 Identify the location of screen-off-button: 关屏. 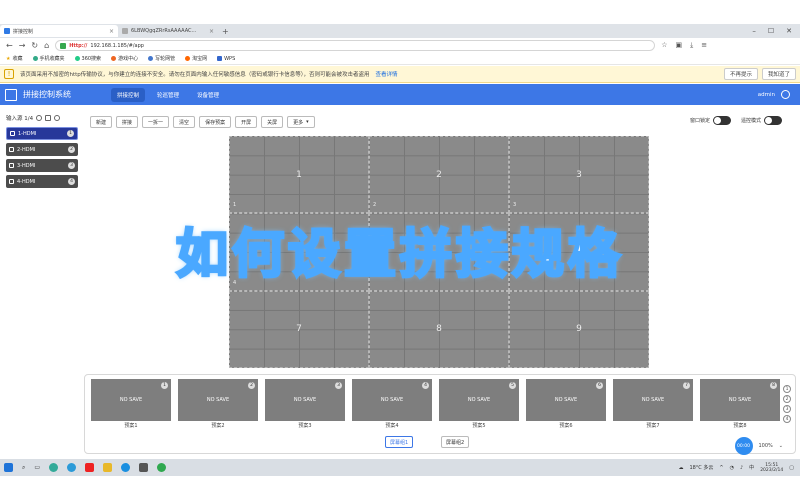
(272, 122).